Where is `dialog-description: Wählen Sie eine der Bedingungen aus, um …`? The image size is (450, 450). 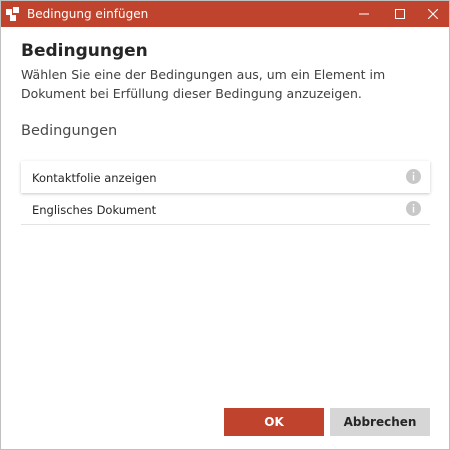 dialog-description: Wählen Sie eine der Bedingungen aus, um … is located at coordinates (203, 84).